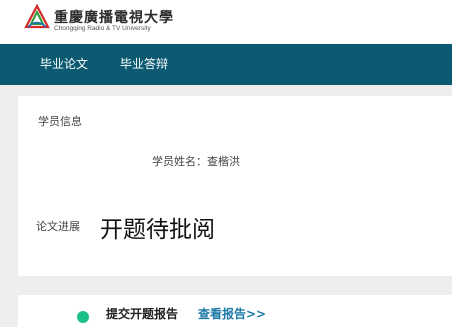  I want to click on student-info-title: 学员信息, so click(60, 121).